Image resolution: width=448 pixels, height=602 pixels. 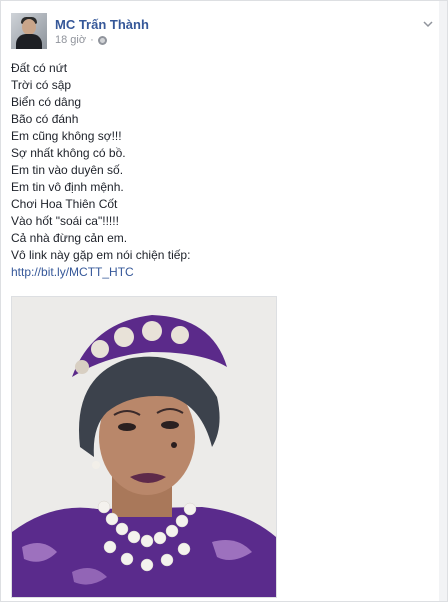 I want to click on post-line: Đất có nứt, so click(x=39, y=68).